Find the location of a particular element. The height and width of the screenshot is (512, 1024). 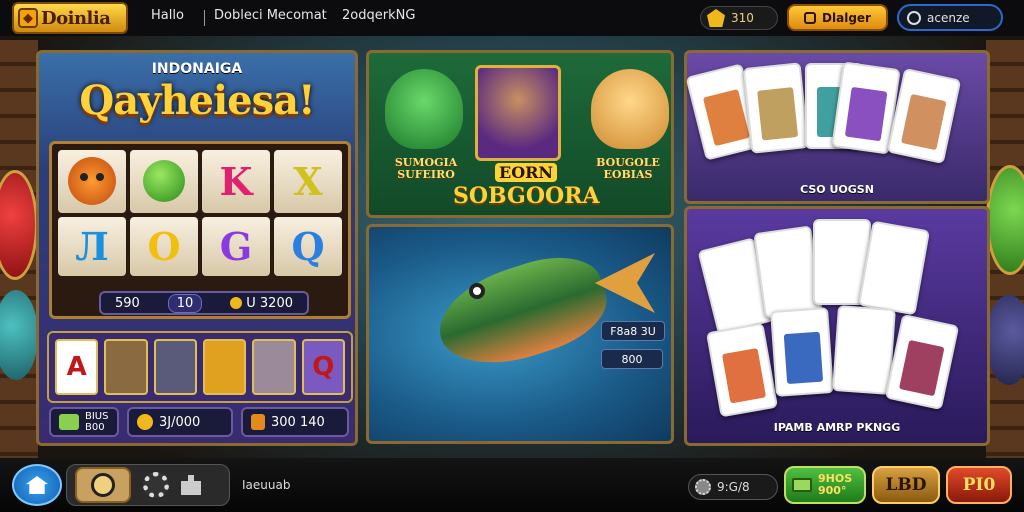

search-icon is located at coordinates (914, 17).